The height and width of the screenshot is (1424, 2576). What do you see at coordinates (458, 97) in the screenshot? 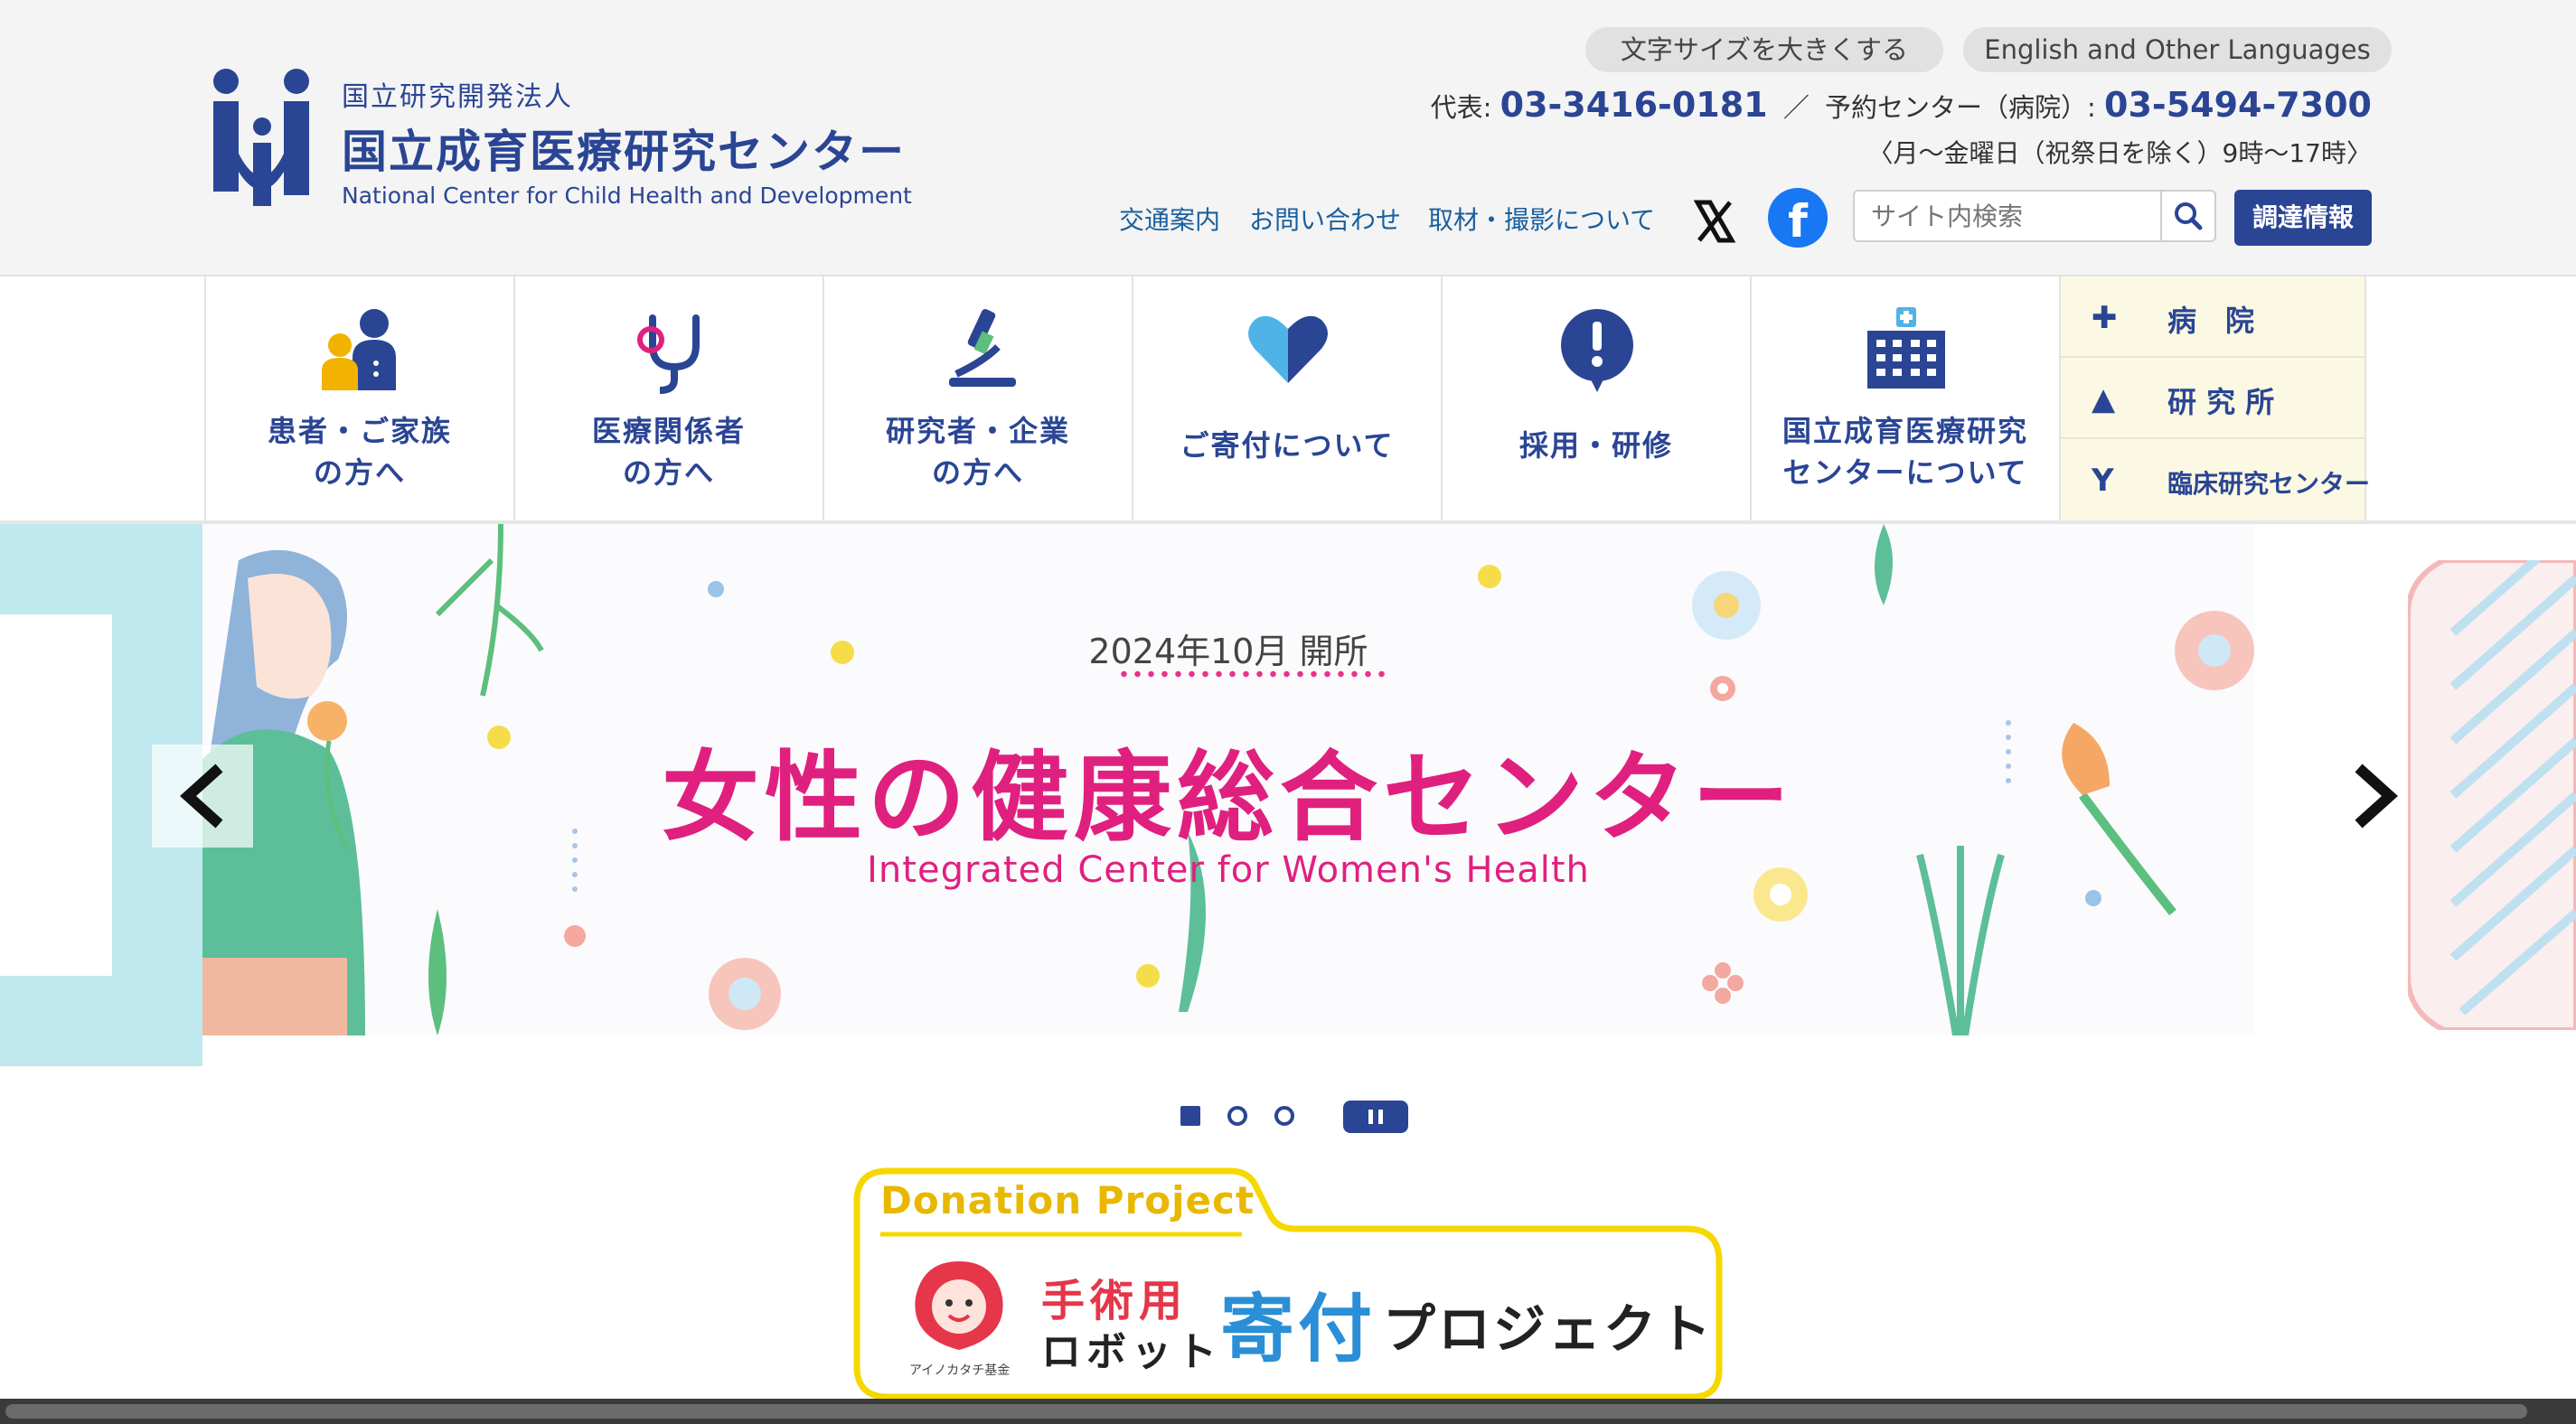
I see `logo-org-type: 国立研究開発法人` at bounding box center [458, 97].